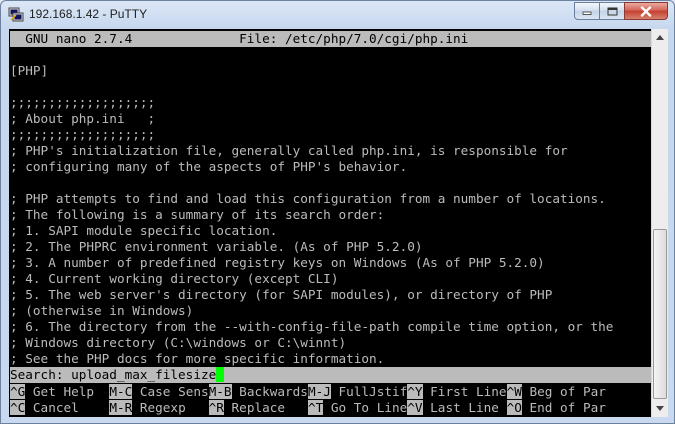 The width and height of the screenshot is (675, 424). Describe the element at coordinates (144, 230) in the screenshot. I see `terminal-line: ; 1. SAPI module specific location.` at that location.